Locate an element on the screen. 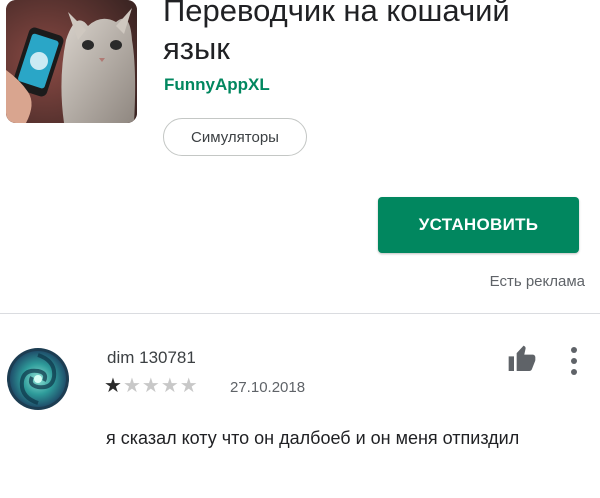  app-icon is located at coordinates (71, 61).